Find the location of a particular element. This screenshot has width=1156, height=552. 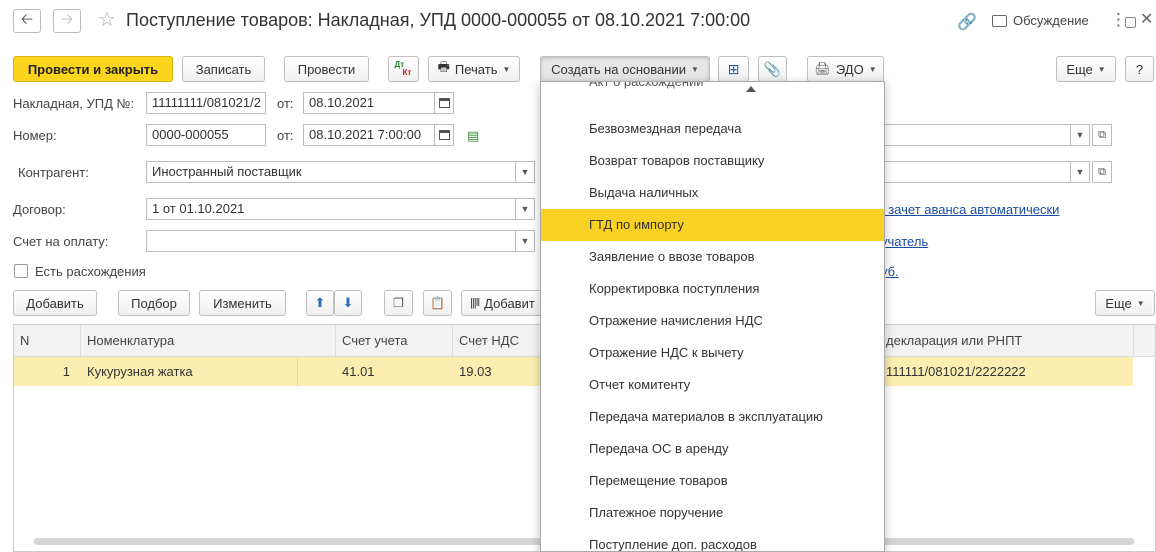

paste-icon: 📋 is located at coordinates (437, 303).